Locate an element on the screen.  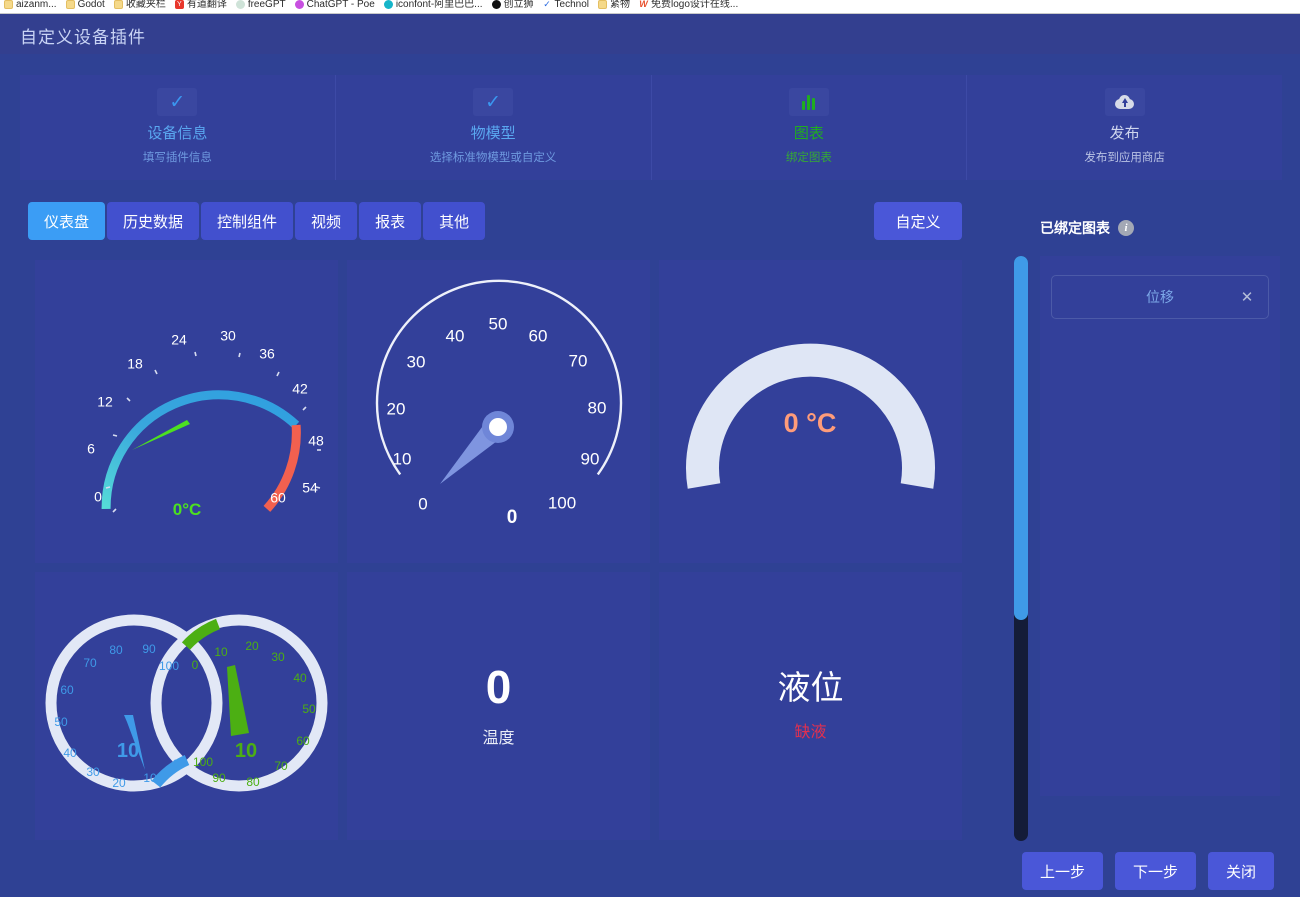
bookmark-label: ChatGPT - Poe is located at coordinates (340, 5).